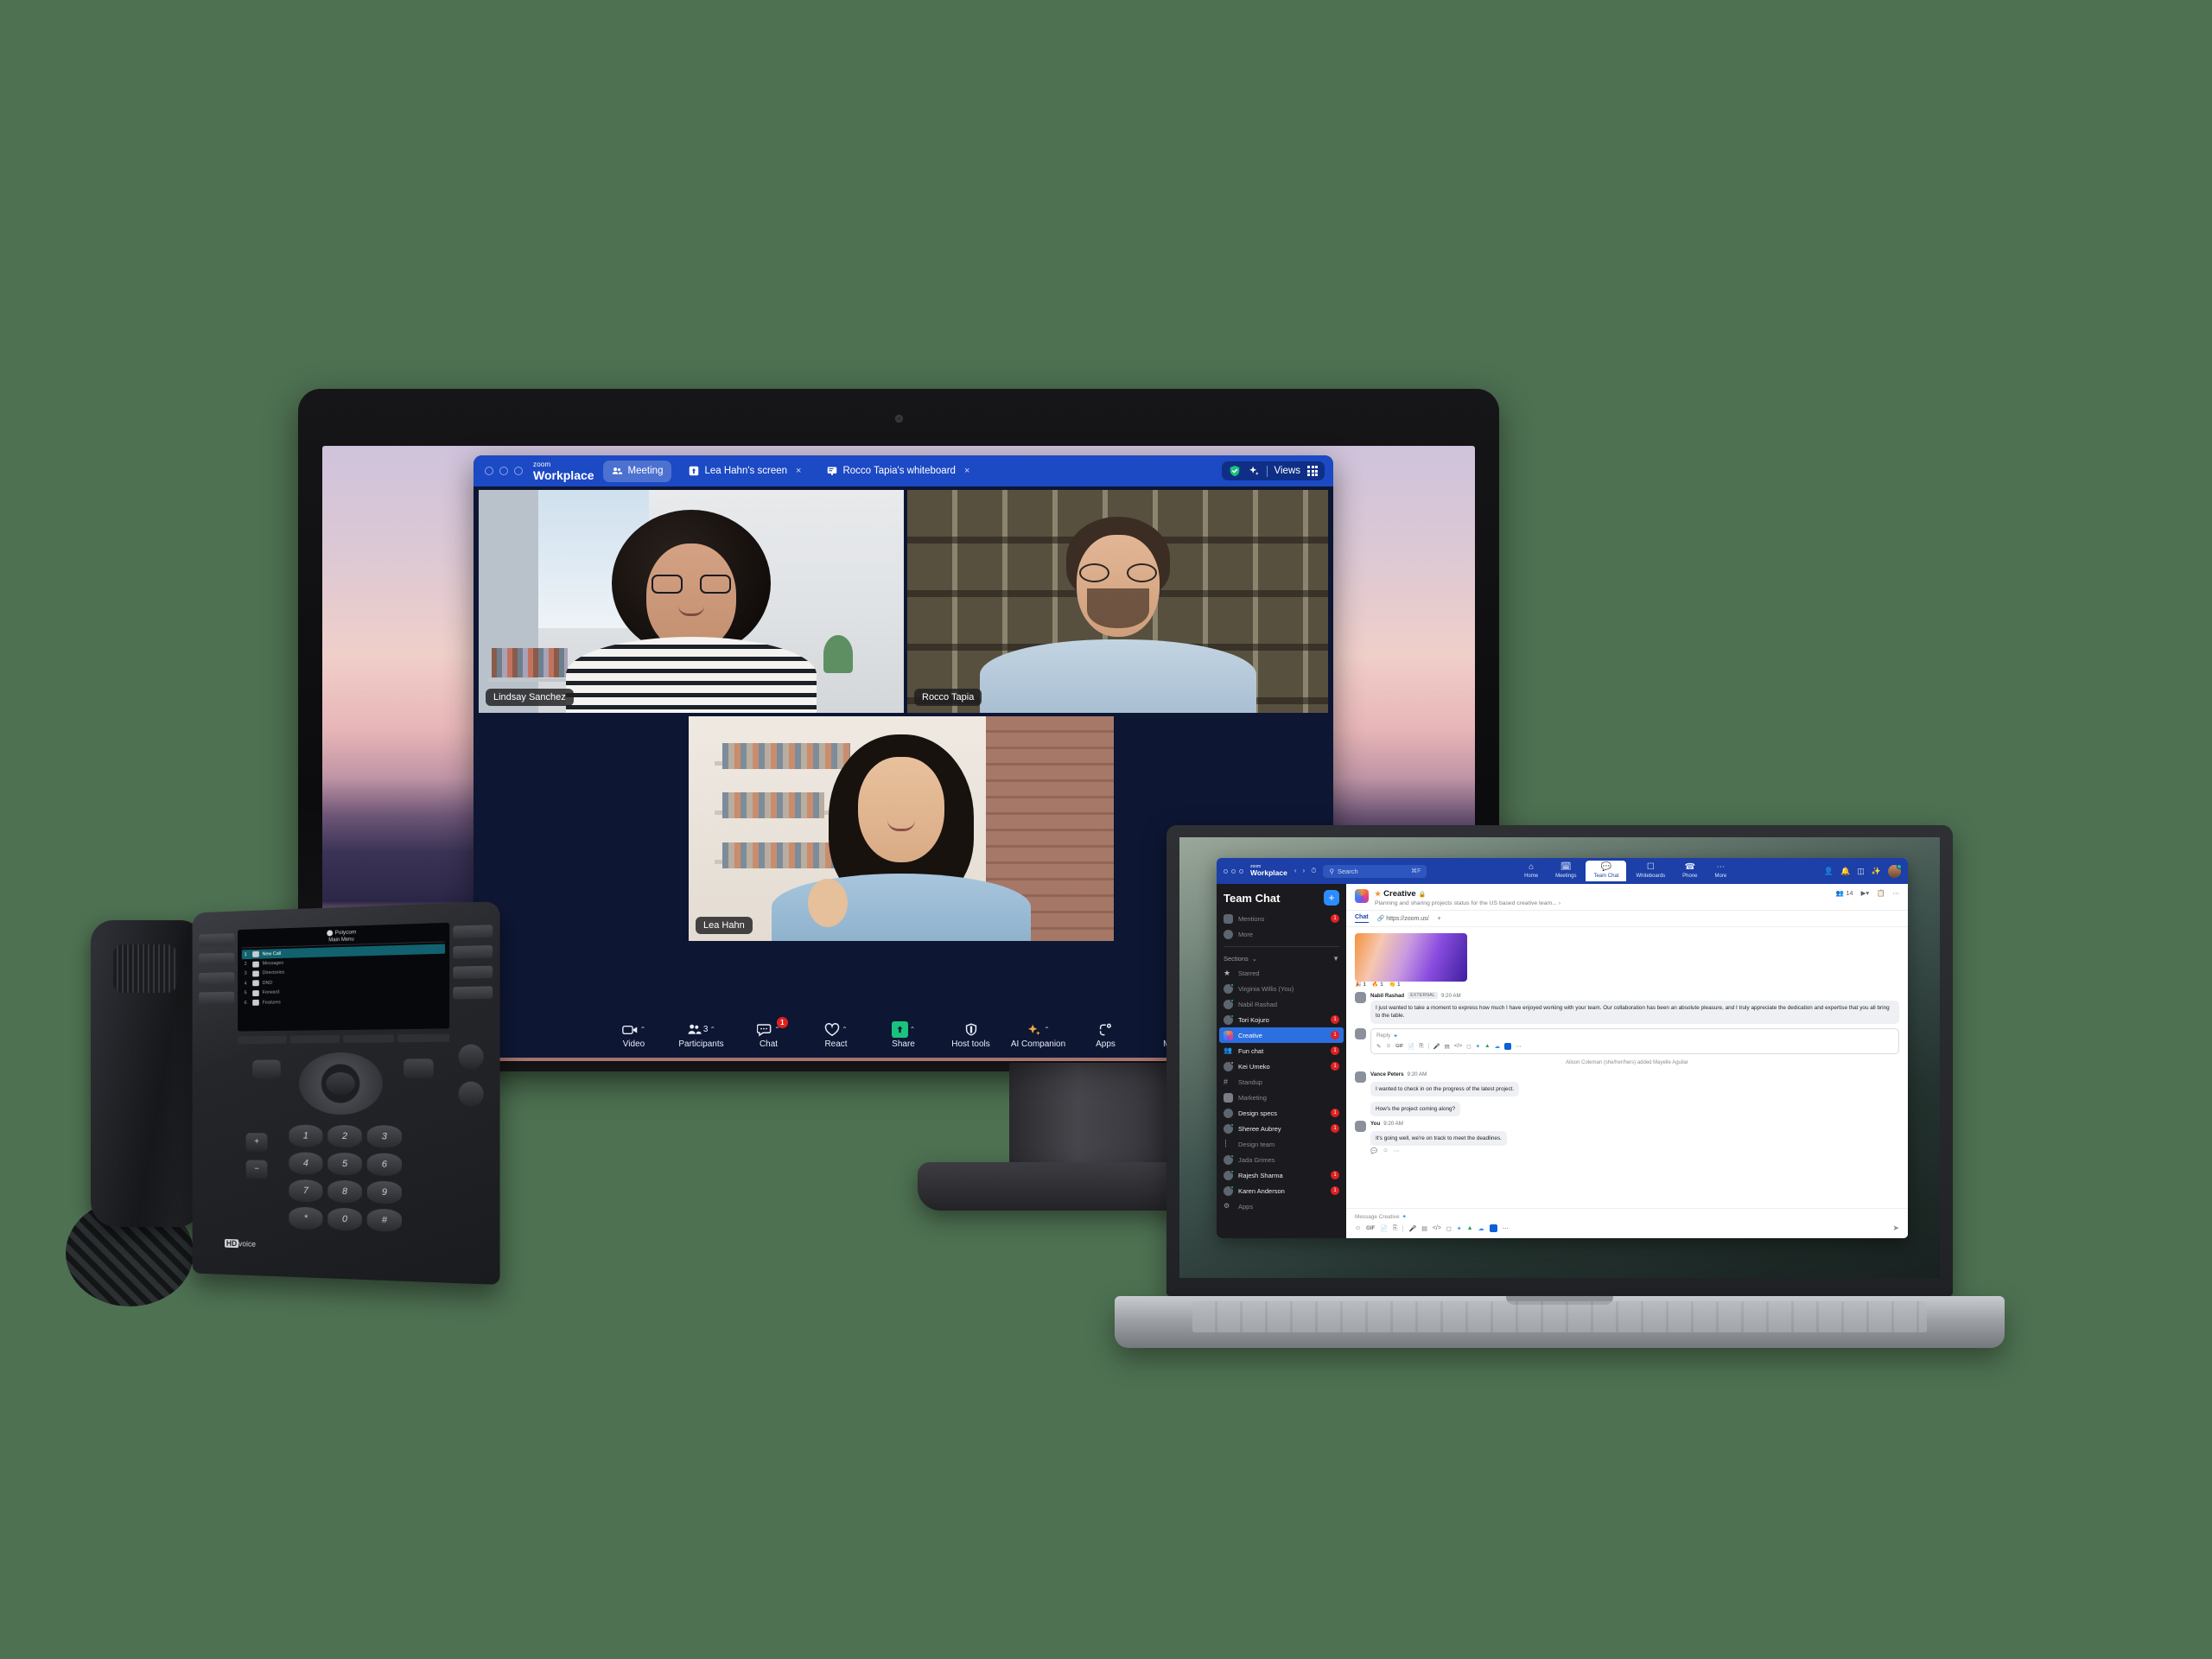 The height and width of the screenshot is (1659, 2212). Describe the element at coordinates (1281, 958) in the screenshot. I see `sidebar-sections-header: Sections ⌄ ▼` at that location.